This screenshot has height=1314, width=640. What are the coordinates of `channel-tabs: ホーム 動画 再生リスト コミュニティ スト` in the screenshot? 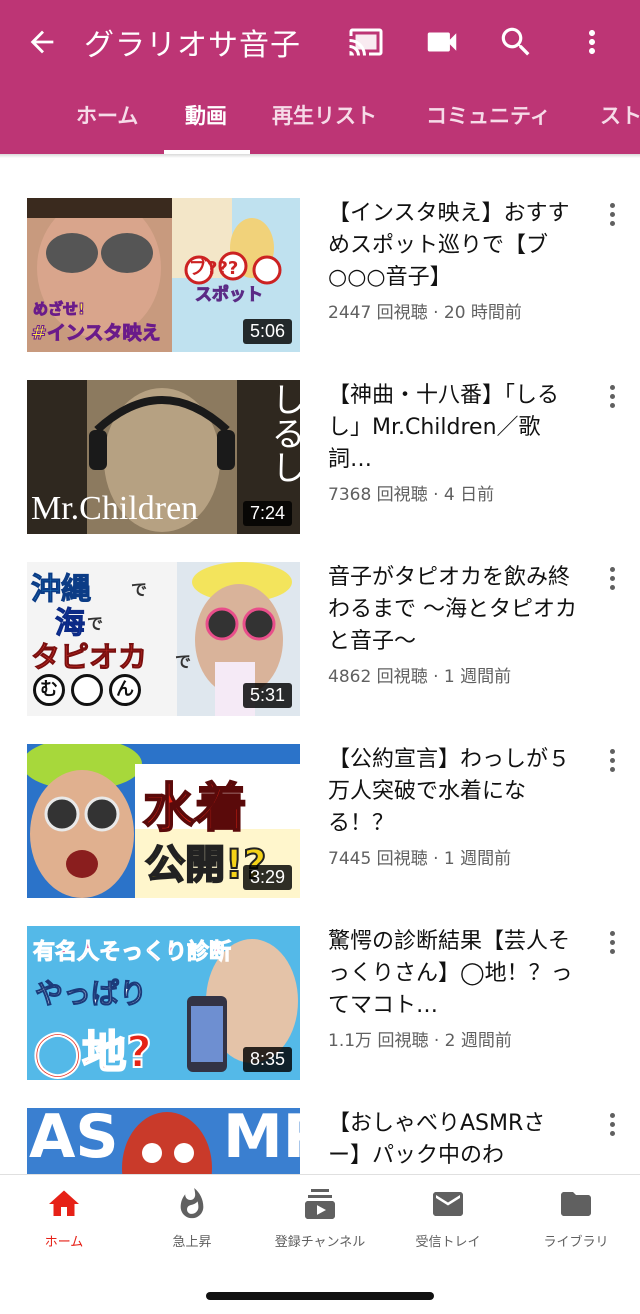 It's located at (320, 118).